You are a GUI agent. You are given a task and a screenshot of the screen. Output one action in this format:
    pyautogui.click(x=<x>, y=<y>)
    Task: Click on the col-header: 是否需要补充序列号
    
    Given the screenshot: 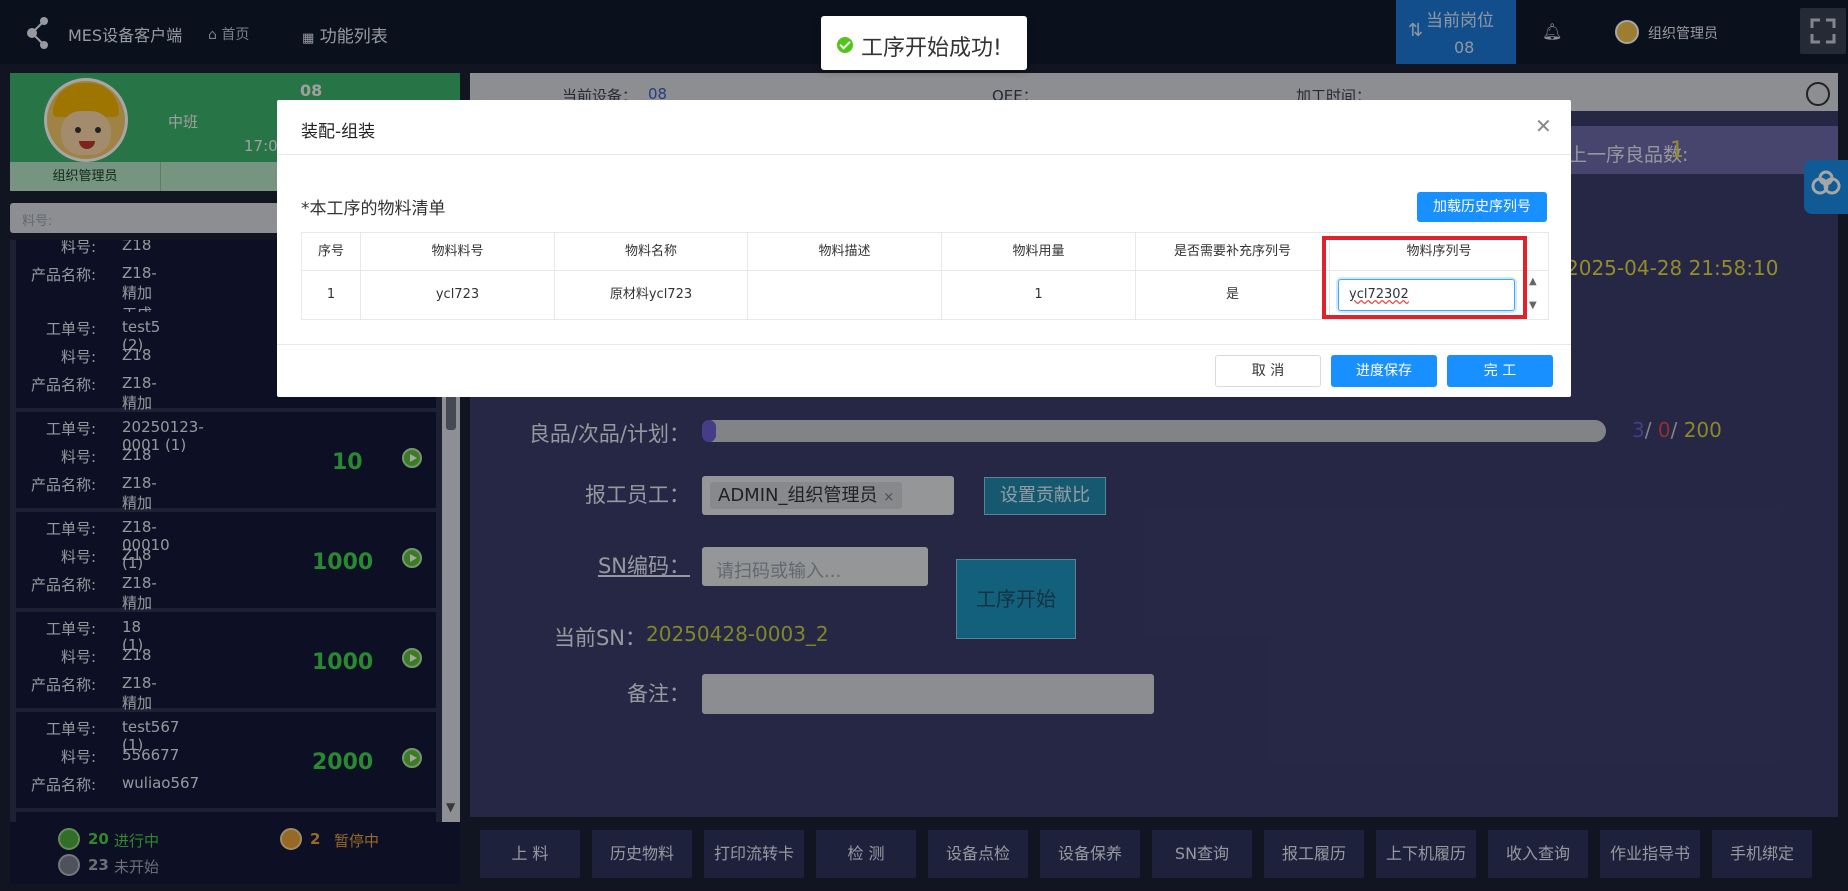 What is the action you would take?
    pyautogui.click(x=1233, y=252)
    